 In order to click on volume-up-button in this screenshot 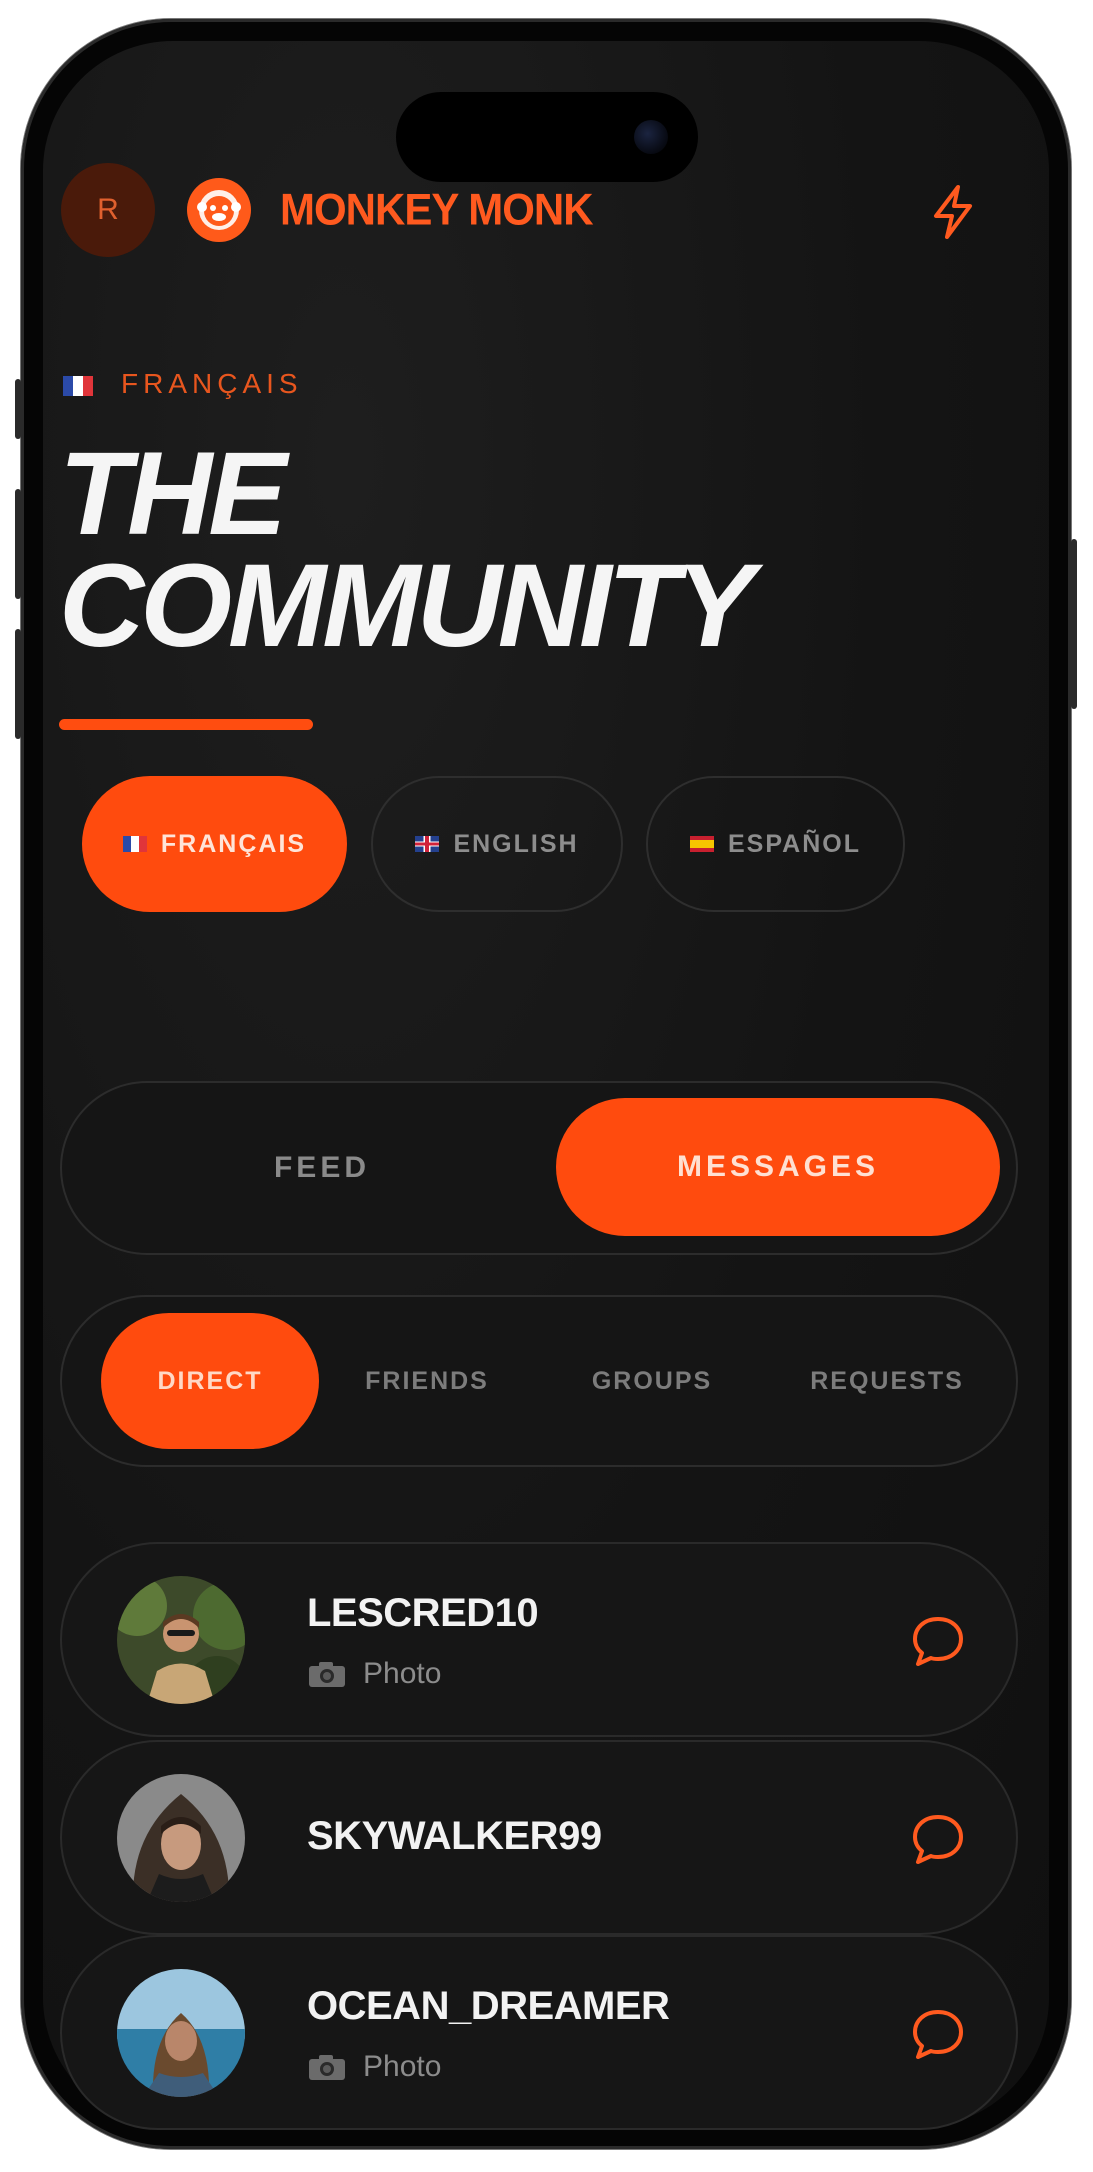, I will do `click(18, 544)`.